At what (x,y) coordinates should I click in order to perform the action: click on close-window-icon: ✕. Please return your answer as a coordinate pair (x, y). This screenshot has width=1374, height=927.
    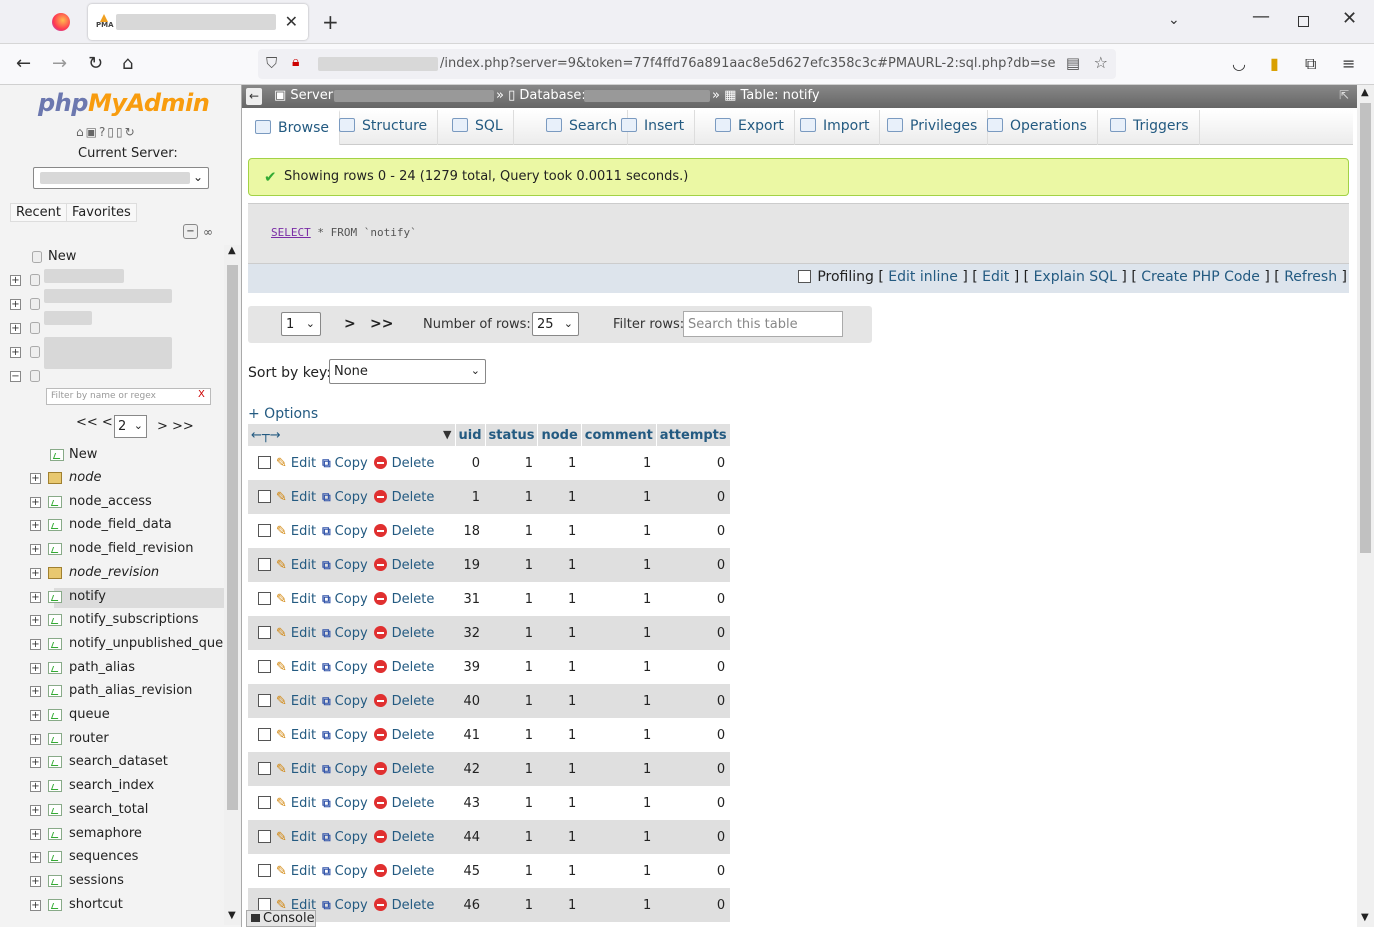
    Looking at the image, I should click on (1349, 18).